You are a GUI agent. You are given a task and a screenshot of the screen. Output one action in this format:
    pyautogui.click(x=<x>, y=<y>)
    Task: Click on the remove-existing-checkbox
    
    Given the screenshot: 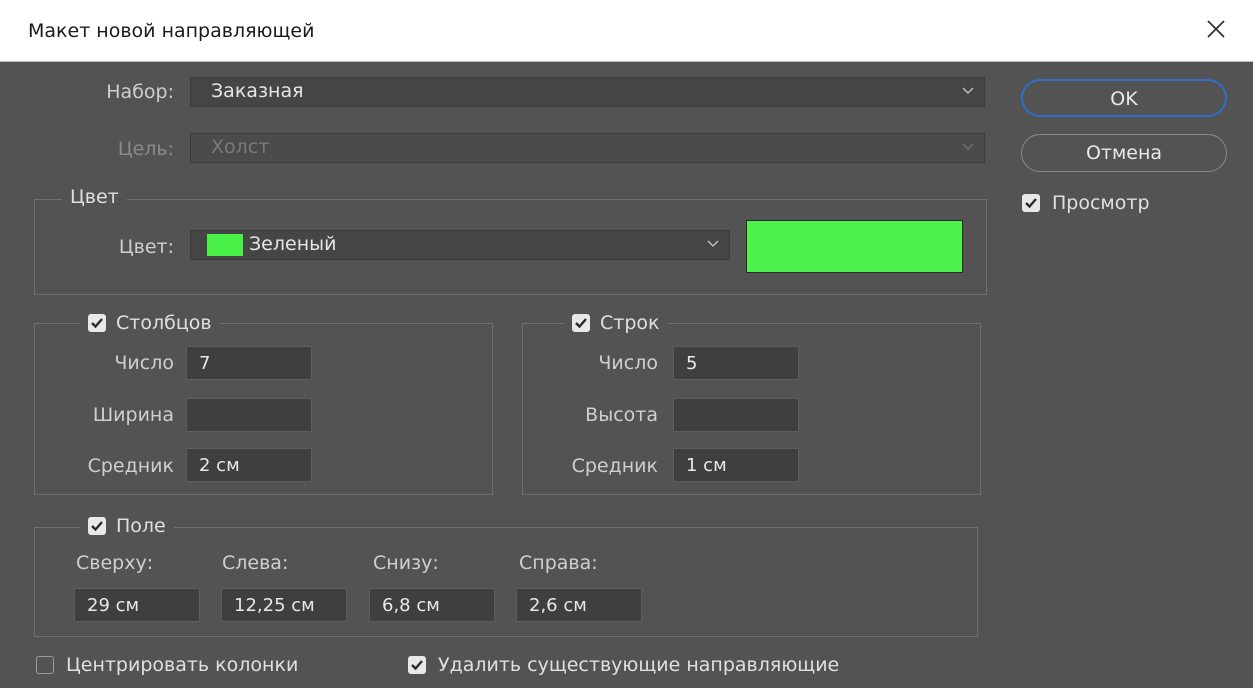 What is the action you would take?
    pyautogui.click(x=417, y=665)
    